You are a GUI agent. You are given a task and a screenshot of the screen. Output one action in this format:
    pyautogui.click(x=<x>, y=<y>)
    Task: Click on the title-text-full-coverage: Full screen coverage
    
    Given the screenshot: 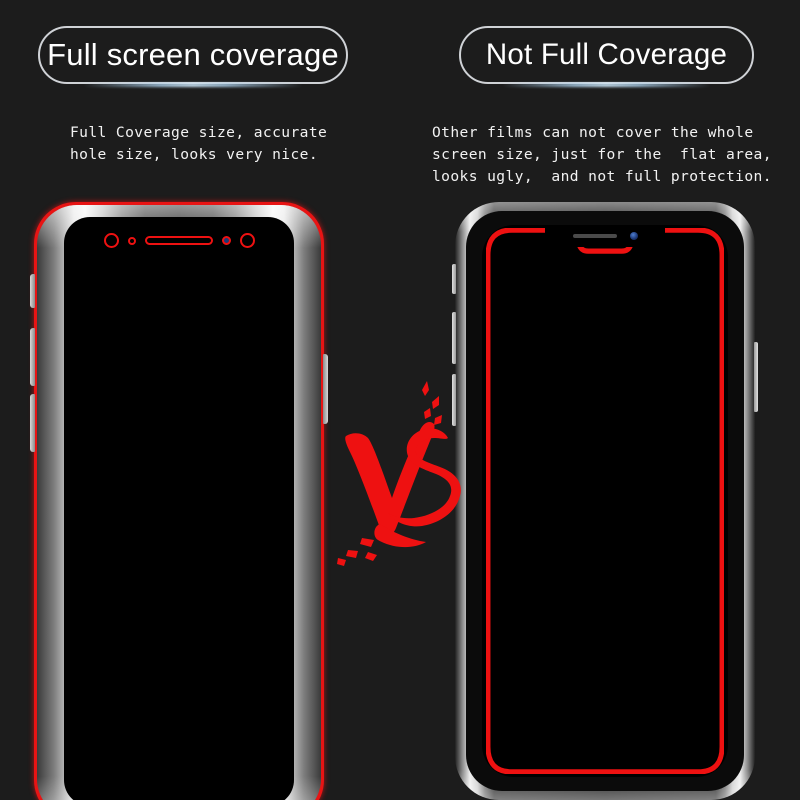 What is the action you would take?
    pyautogui.click(x=193, y=54)
    